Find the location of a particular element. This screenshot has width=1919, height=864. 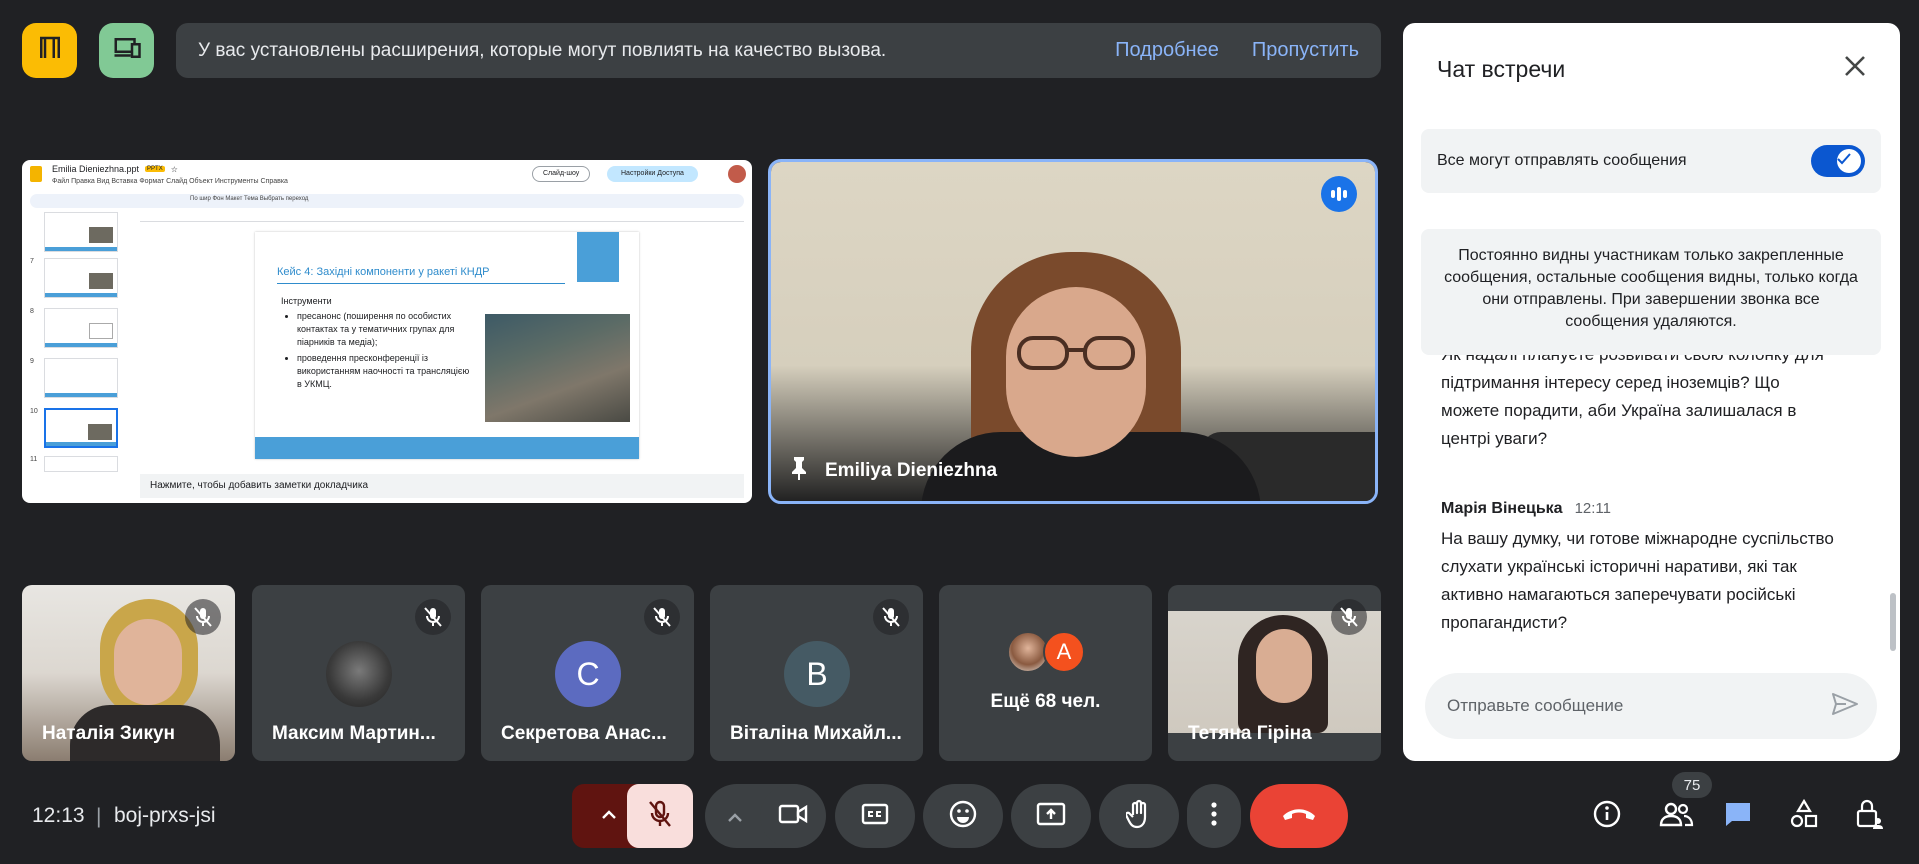

allow-messages-row: Все могут отправлять сообщения is located at coordinates (1651, 161).